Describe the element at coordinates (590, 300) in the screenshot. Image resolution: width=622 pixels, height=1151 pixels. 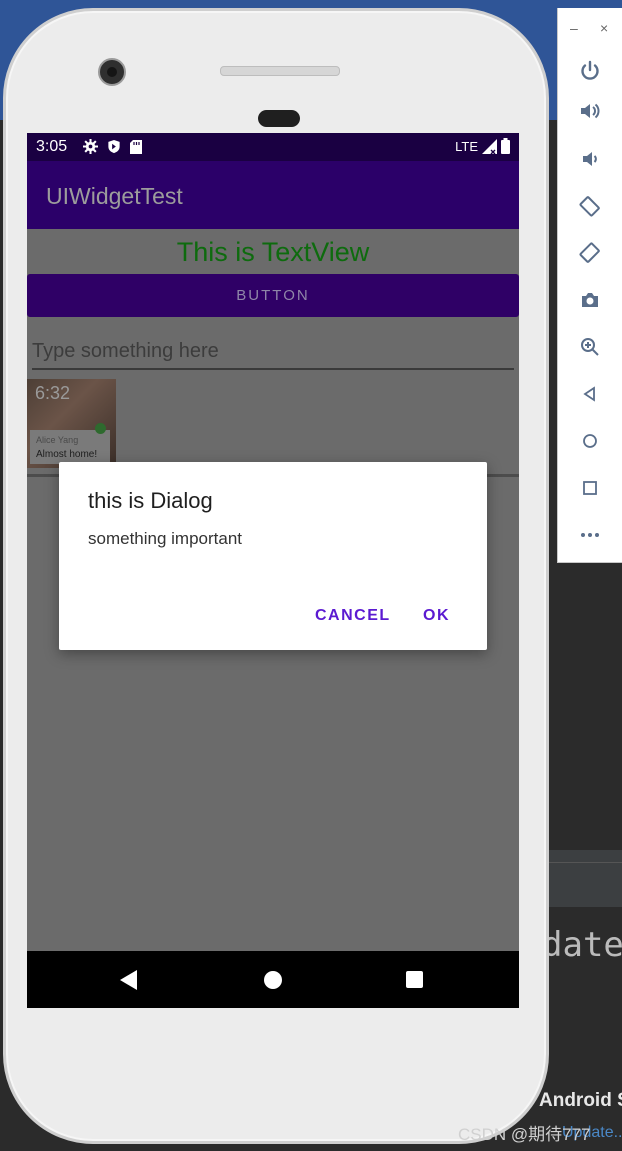
I see `camera-icon` at that location.